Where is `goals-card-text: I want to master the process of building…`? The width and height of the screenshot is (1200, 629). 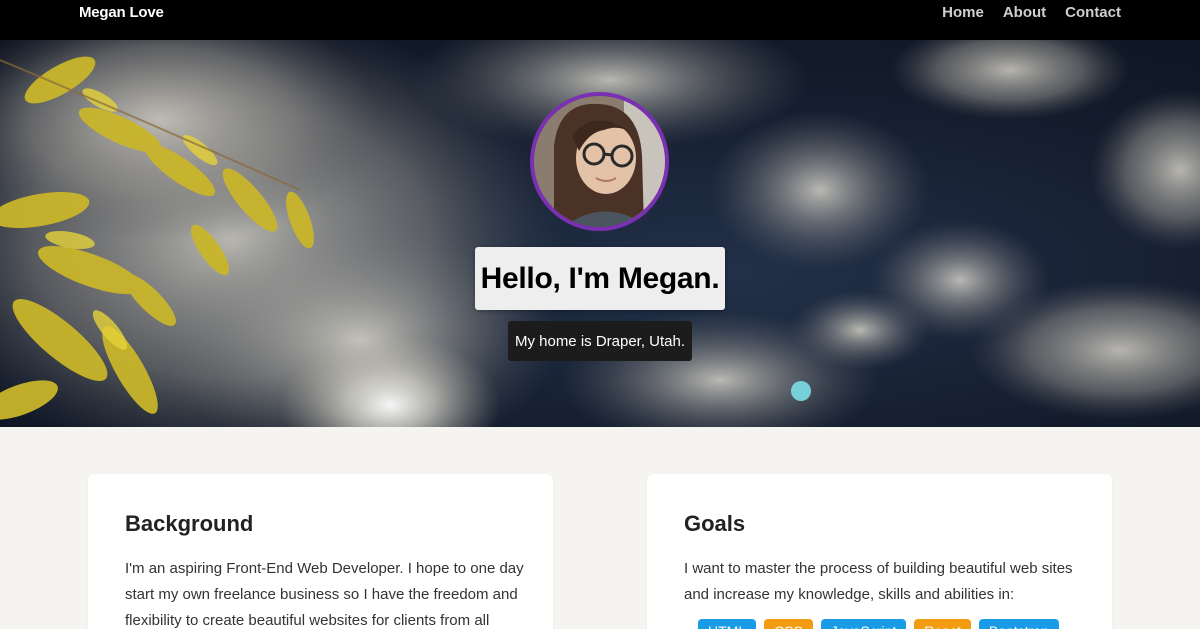 goals-card-text: I want to master the process of building… is located at coordinates (878, 581).